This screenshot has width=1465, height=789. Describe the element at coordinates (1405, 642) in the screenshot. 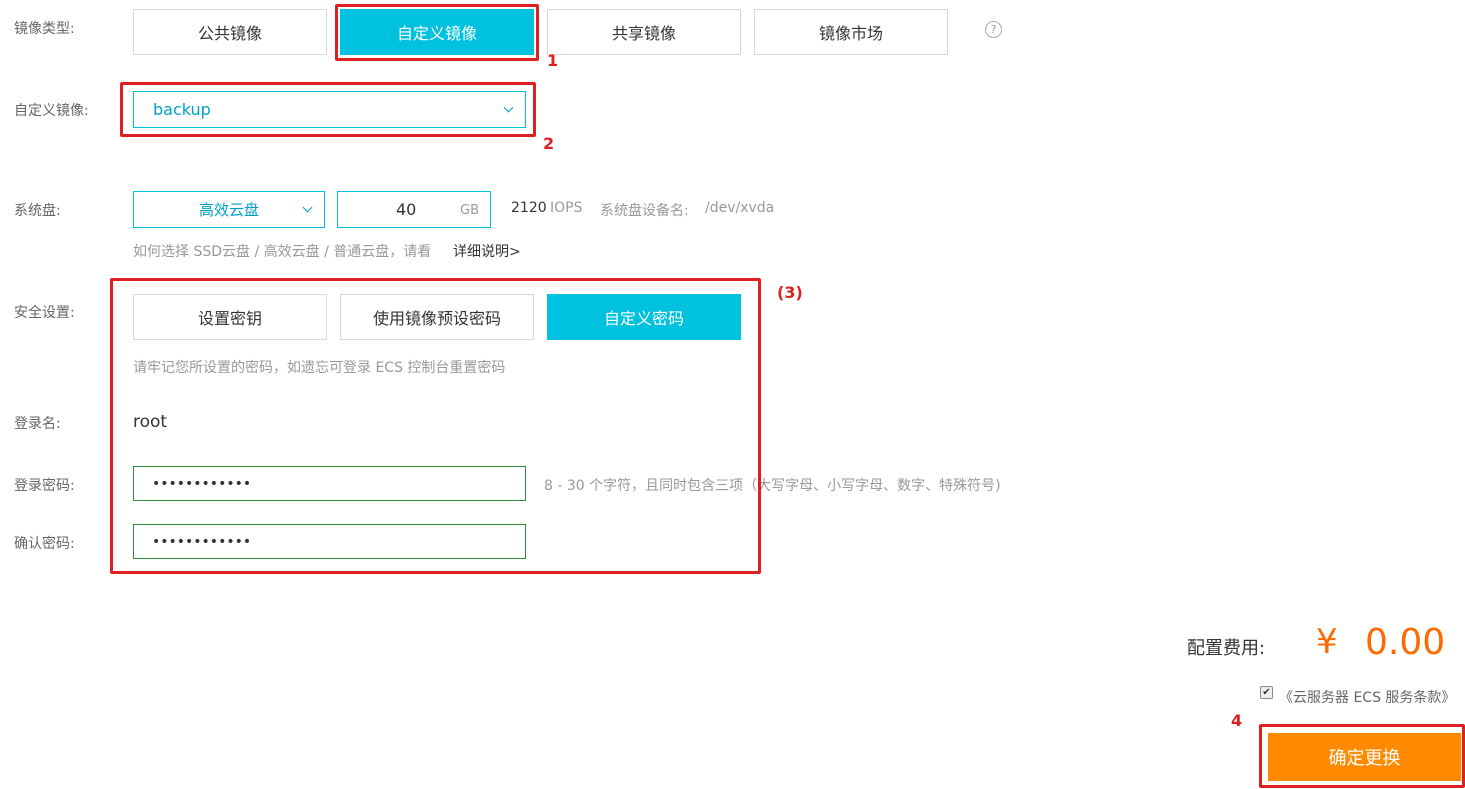

I see `fee-amount: 0.00` at that location.